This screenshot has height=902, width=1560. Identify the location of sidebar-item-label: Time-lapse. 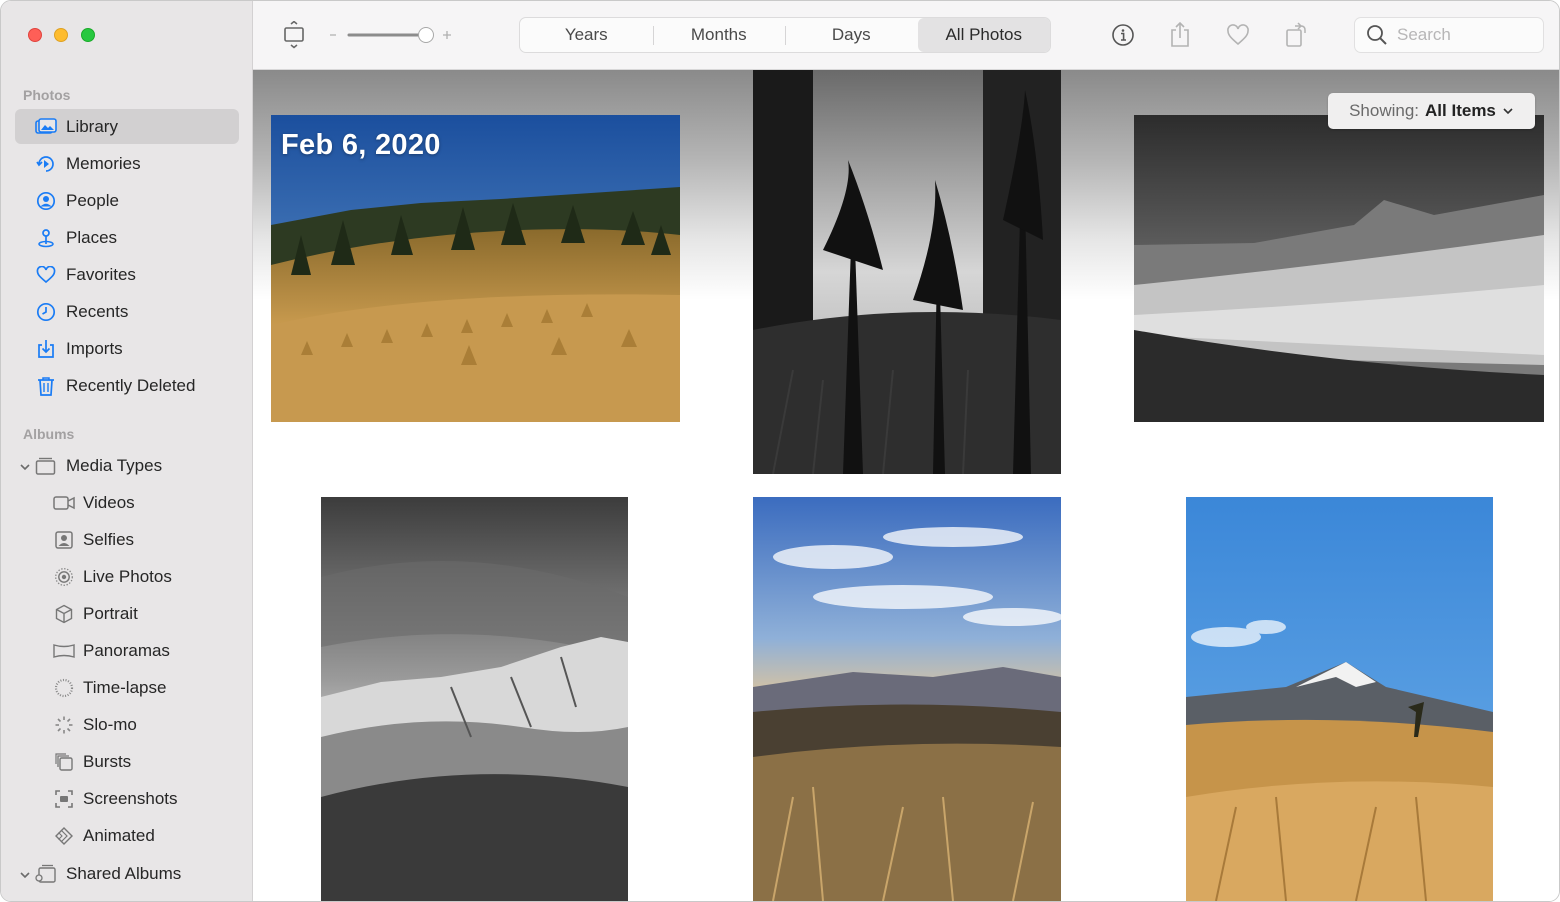
(125, 687).